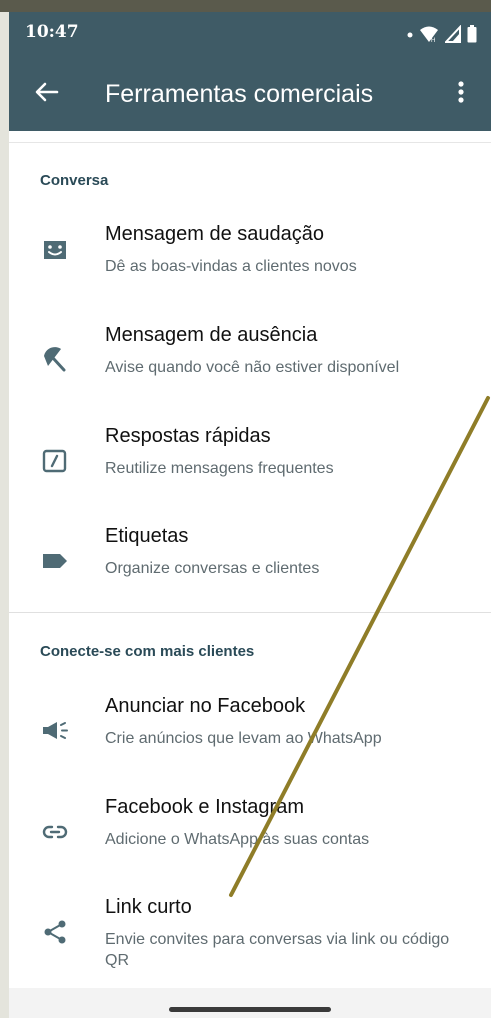 This screenshot has height=1018, width=491. Describe the element at coordinates (410, 35) in the screenshot. I see `notification-dot-icon` at that location.